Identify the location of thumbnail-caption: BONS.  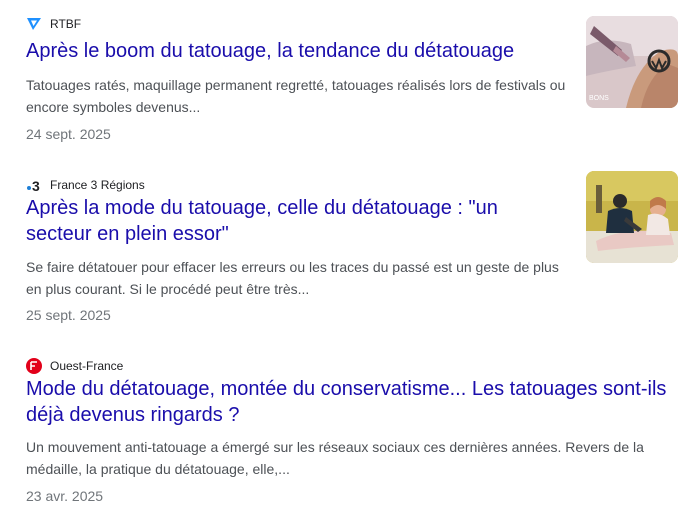
(599, 98).